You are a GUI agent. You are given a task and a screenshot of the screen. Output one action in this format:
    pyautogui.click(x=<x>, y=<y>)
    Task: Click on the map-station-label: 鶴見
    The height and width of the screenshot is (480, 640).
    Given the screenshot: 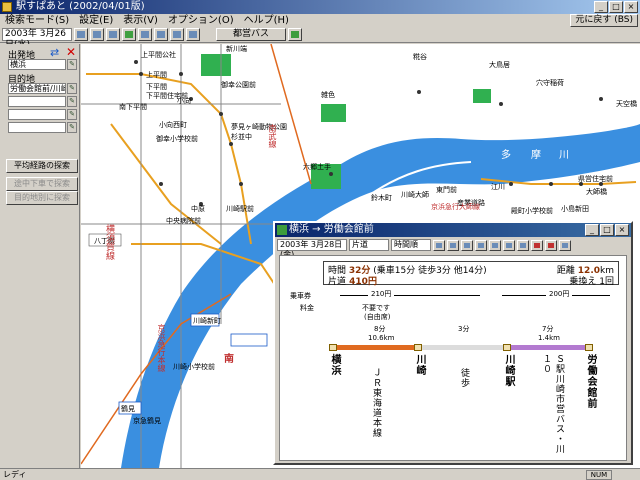 What is the action you would take?
    pyautogui.click(x=128, y=409)
    